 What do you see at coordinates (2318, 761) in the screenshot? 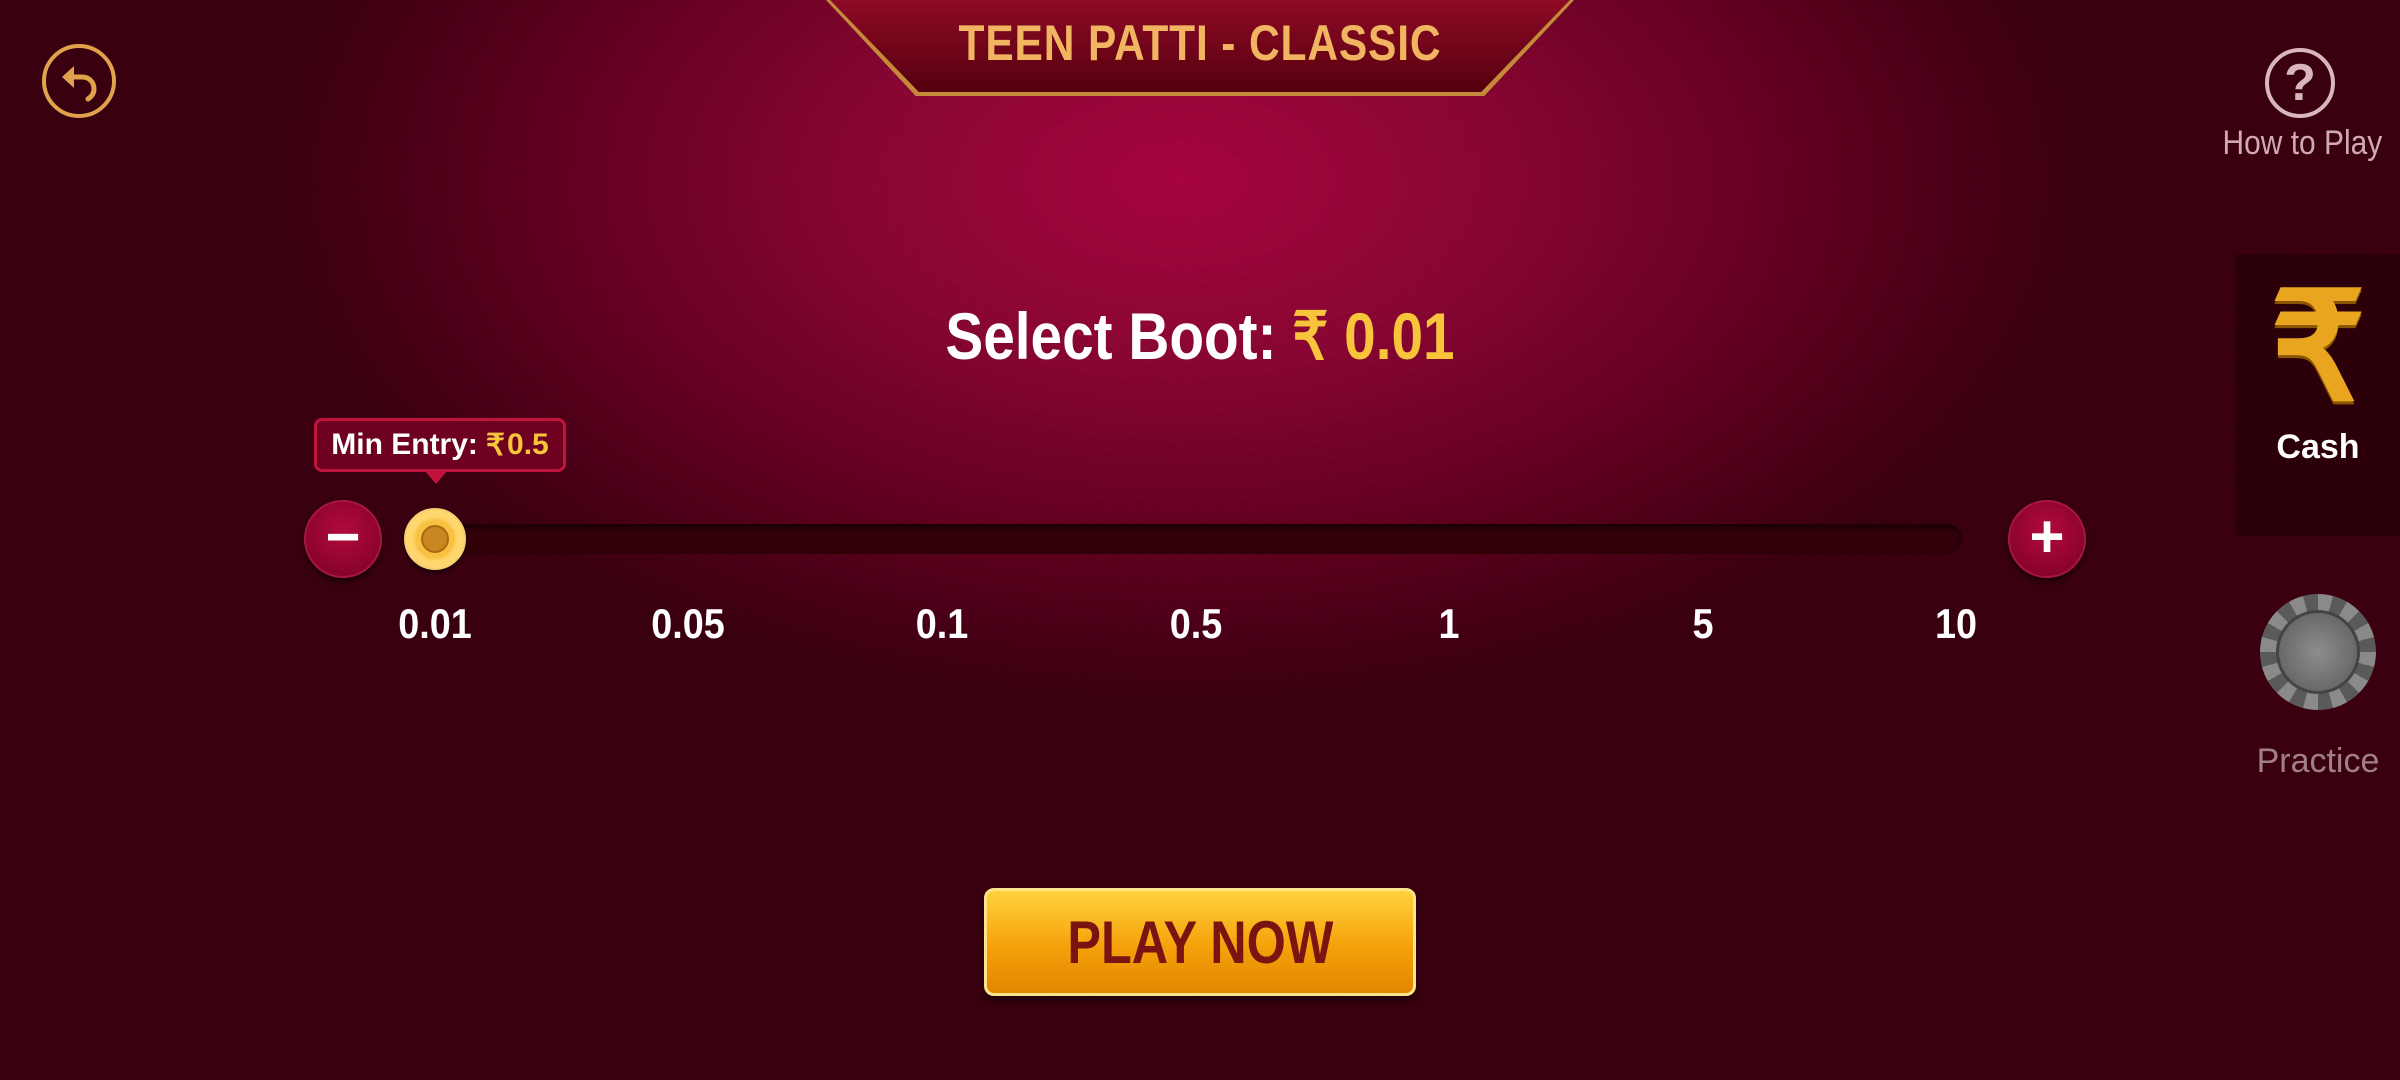
I see `practice-label: Practice` at bounding box center [2318, 761].